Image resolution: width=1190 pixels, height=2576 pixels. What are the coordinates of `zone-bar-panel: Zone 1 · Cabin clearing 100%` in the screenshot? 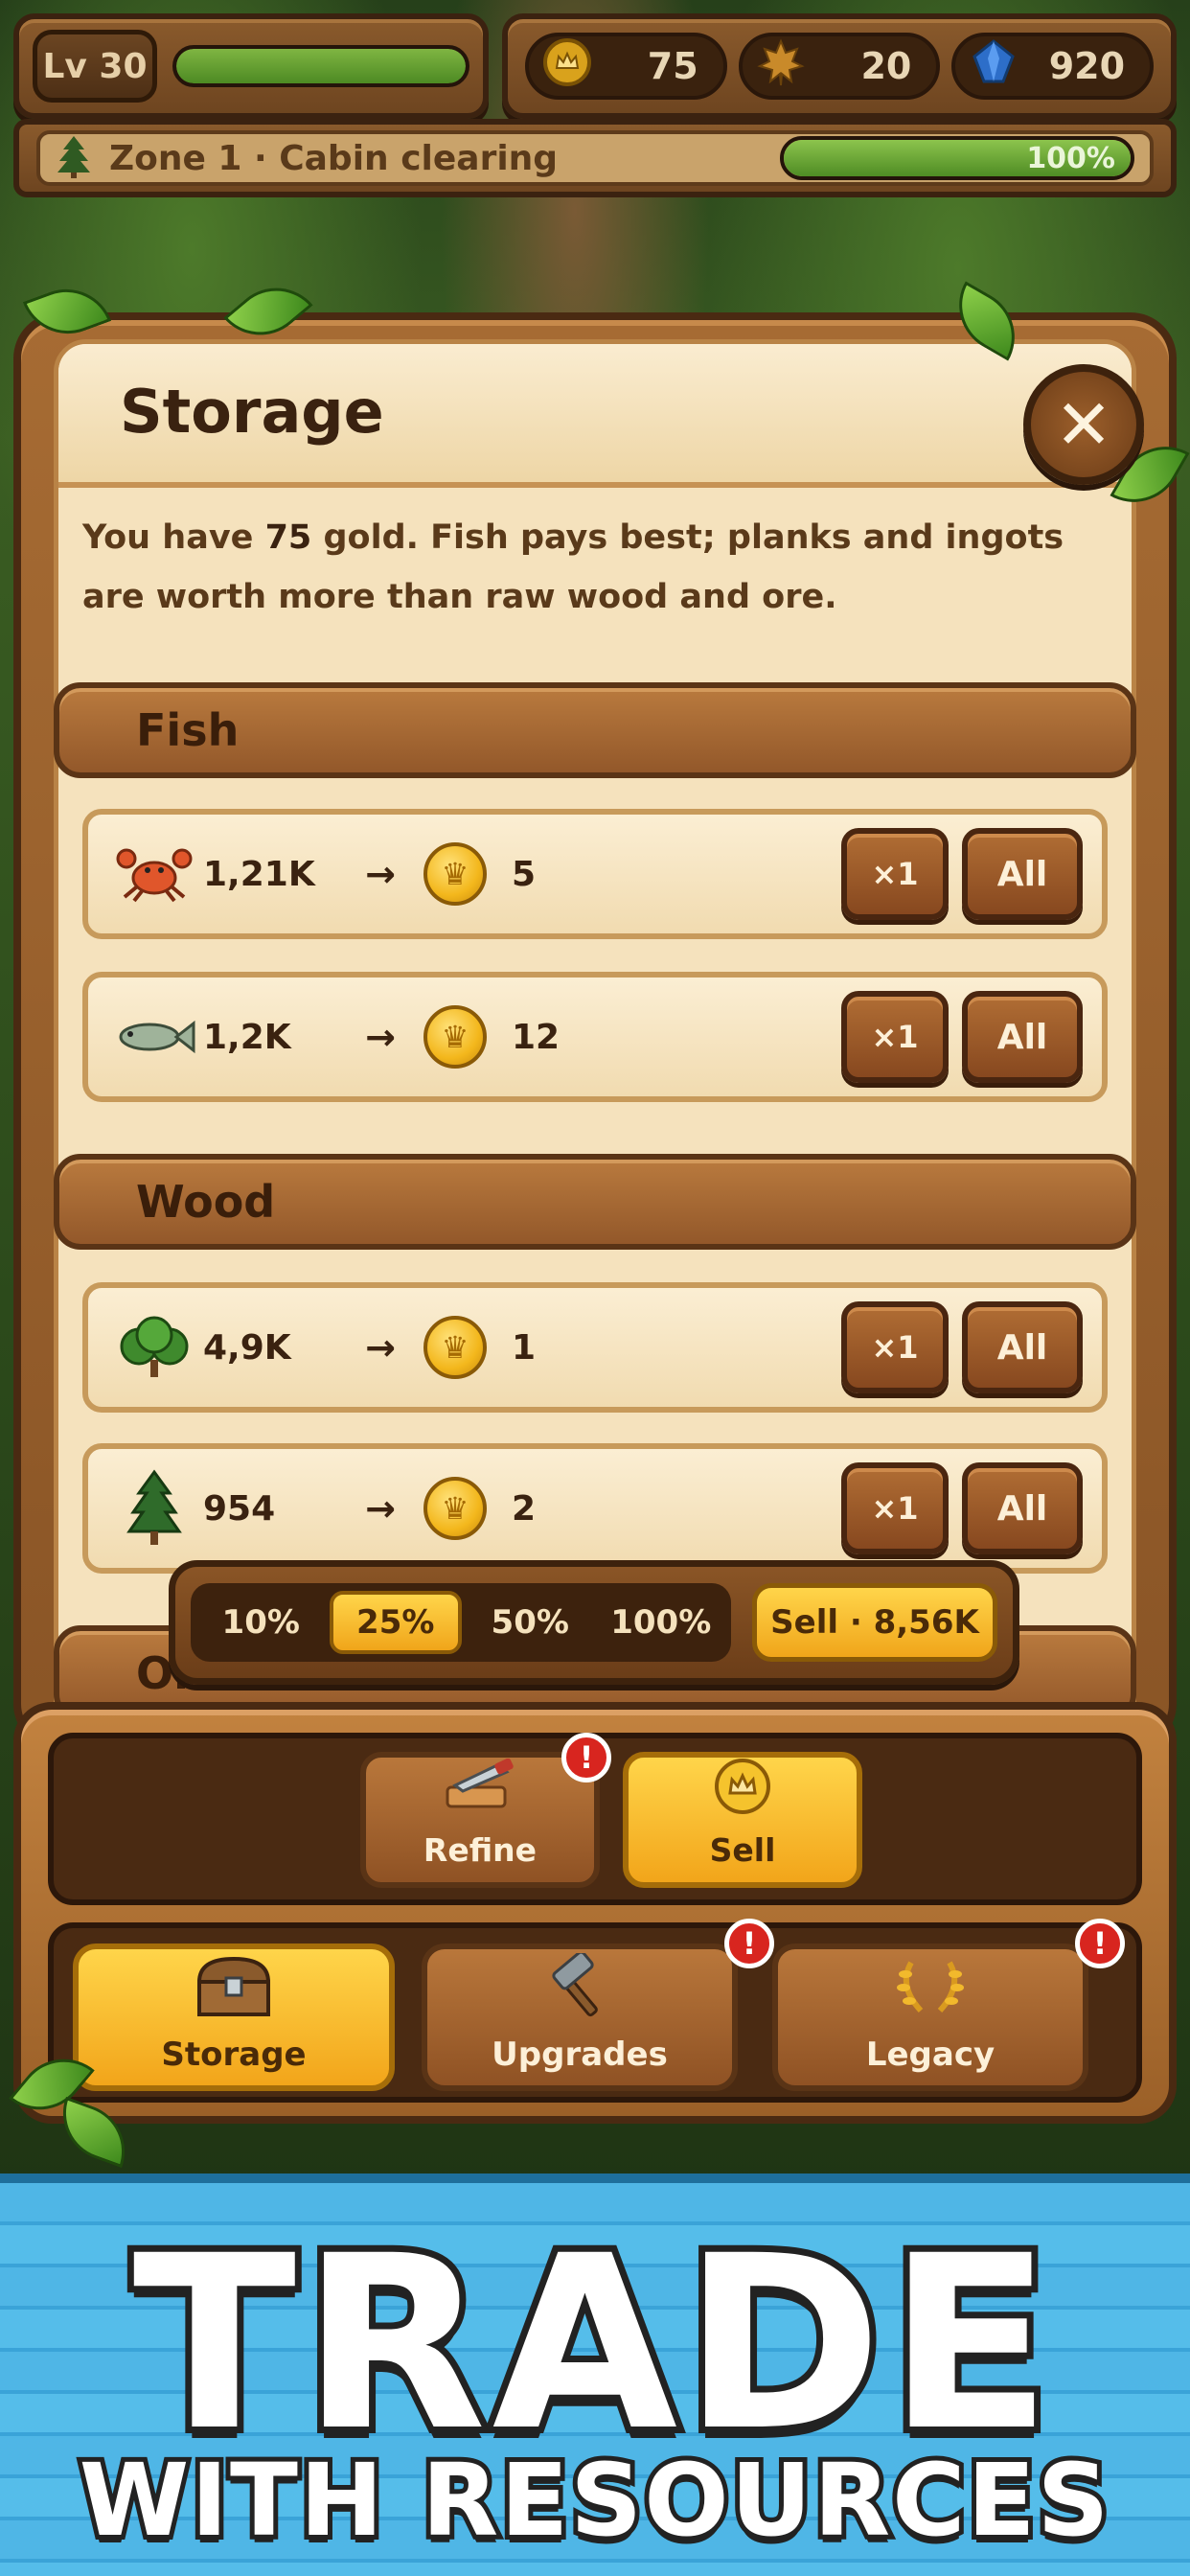 It's located at (595, 158).